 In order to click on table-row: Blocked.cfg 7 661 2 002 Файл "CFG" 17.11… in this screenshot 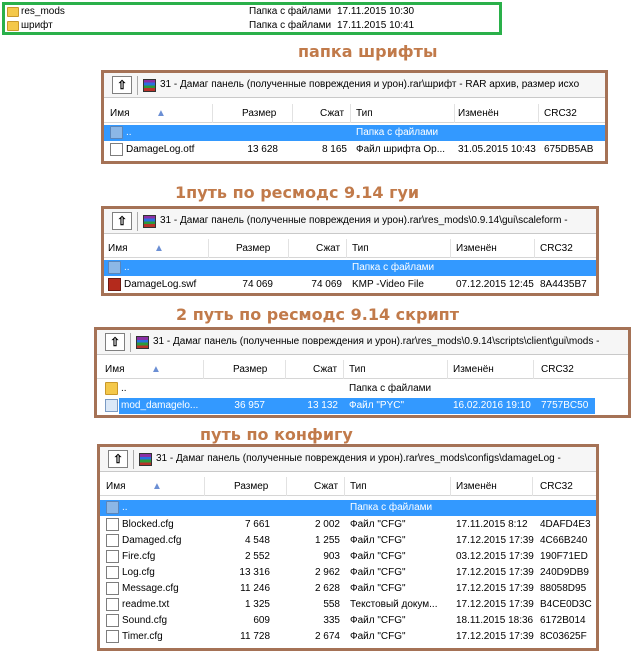, I will do `click(348, 525)`.